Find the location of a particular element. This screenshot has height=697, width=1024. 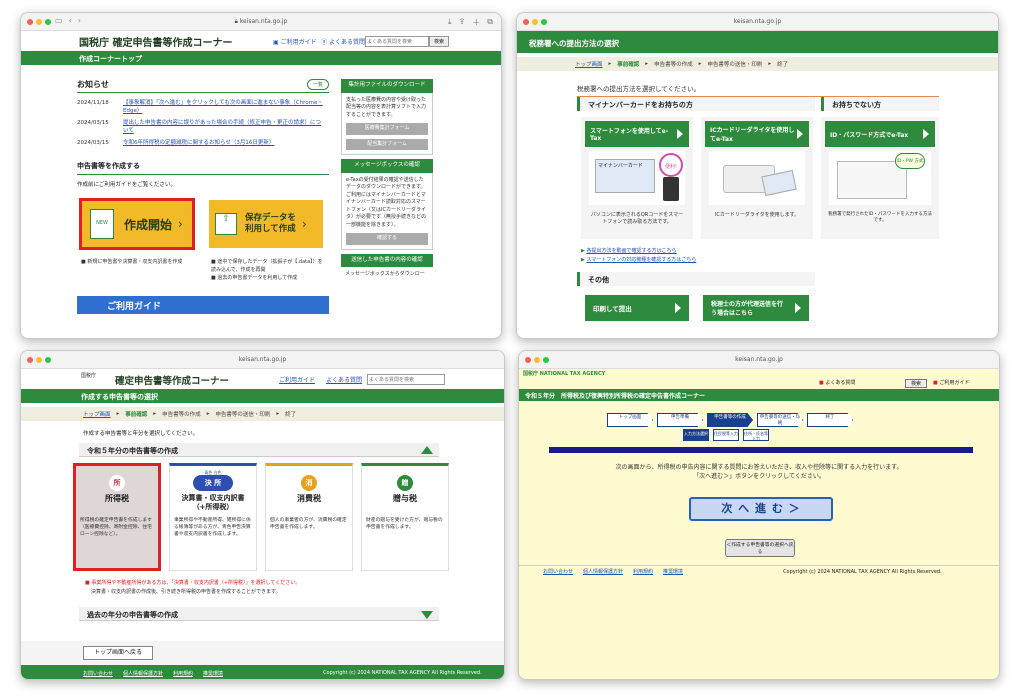

notice-link: 令和6年所得税の定額減税に関するお知らせ（3月16日更新） is located at coordinates (223, 143).